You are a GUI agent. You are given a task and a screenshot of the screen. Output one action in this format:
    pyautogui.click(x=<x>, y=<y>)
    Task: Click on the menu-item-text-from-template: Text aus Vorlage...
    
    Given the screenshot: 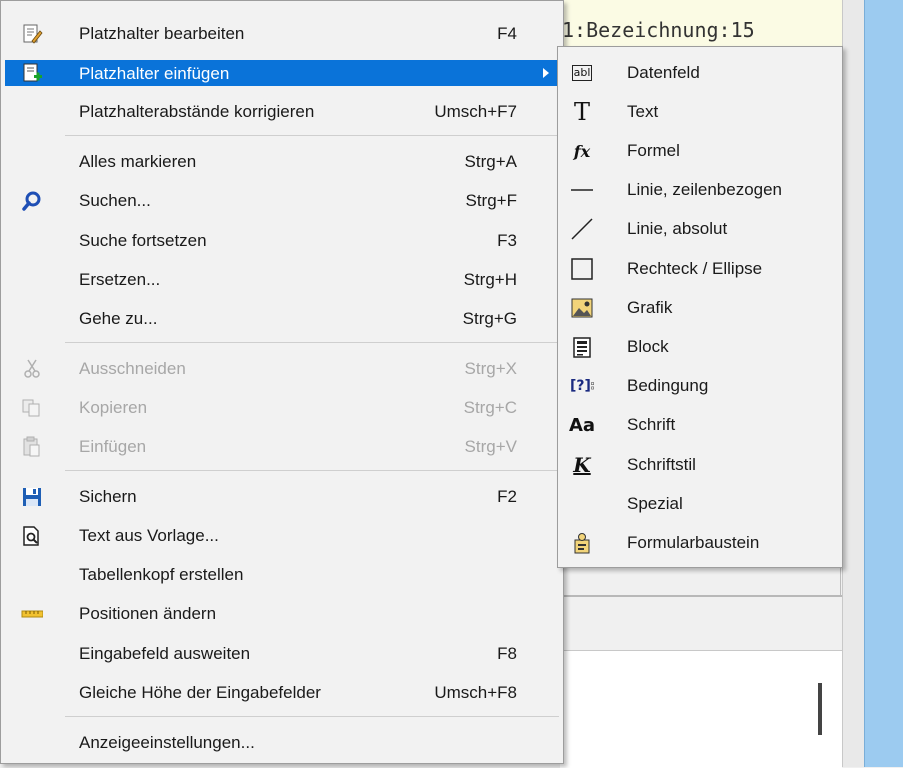 What is the action you would take?
    pyautogui.click(x=282, y=535)
    